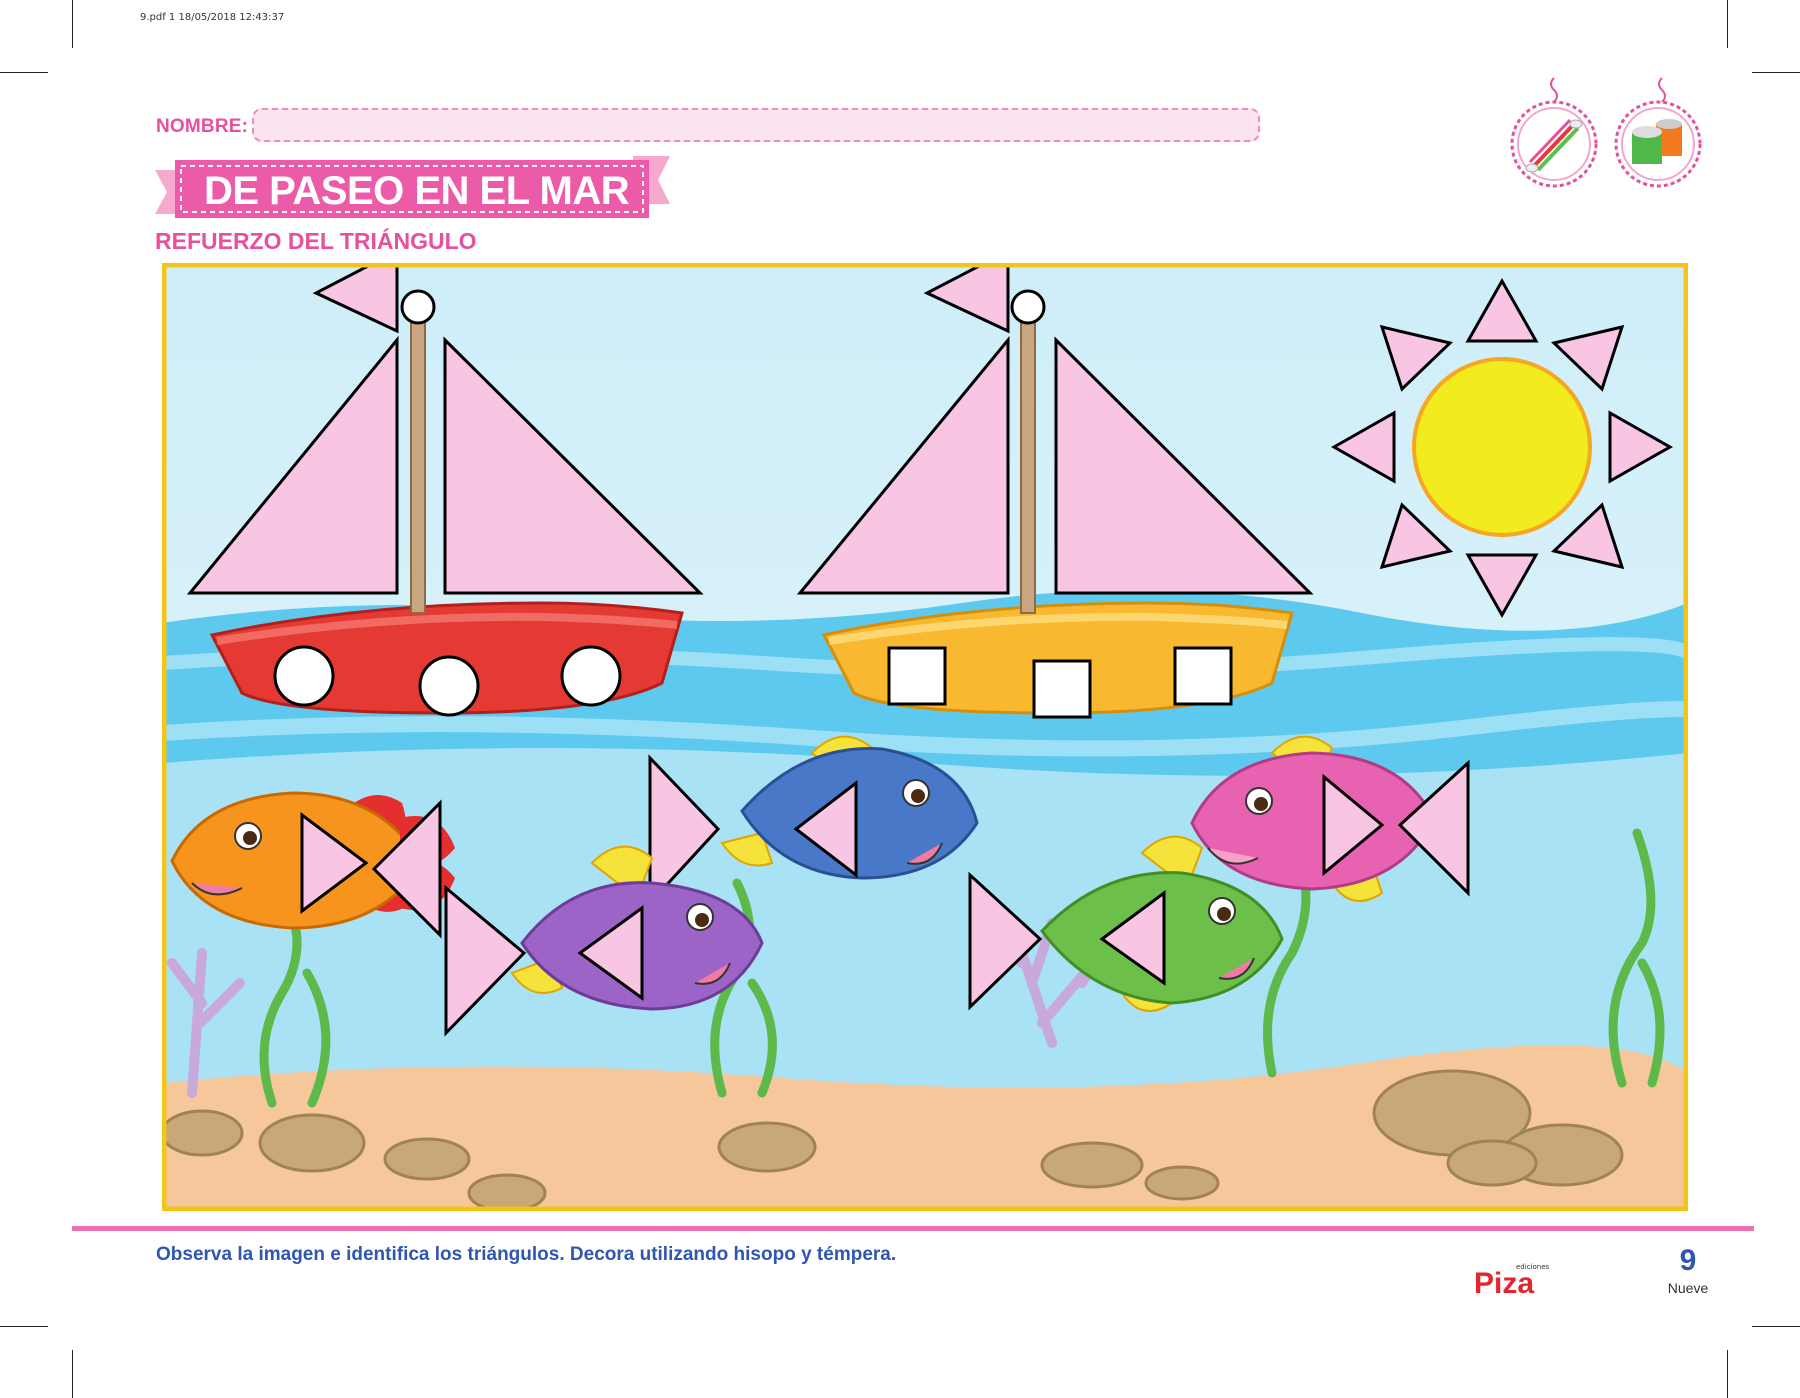 The width and height of the screenshot is (1800, 1398). Describe the element at coordinates (212, 17) in the screenshot. I see `print-info: 9.pdf 1 18/05/2018 12:43:37` at that location.